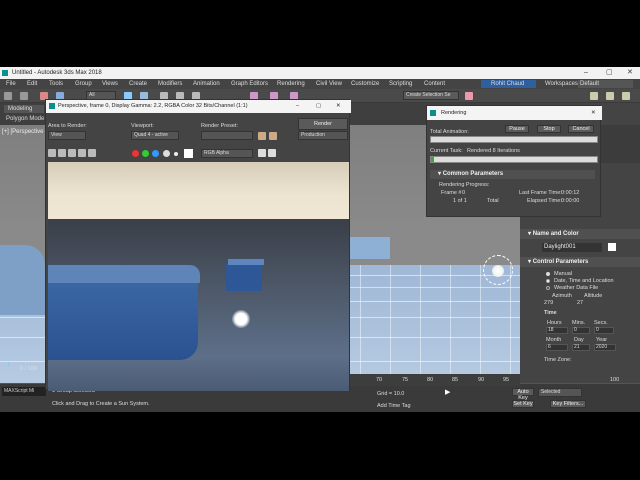 The image size is (640, 480). I want to click on key-selection-dropdown: Selected, so click(560, 392).